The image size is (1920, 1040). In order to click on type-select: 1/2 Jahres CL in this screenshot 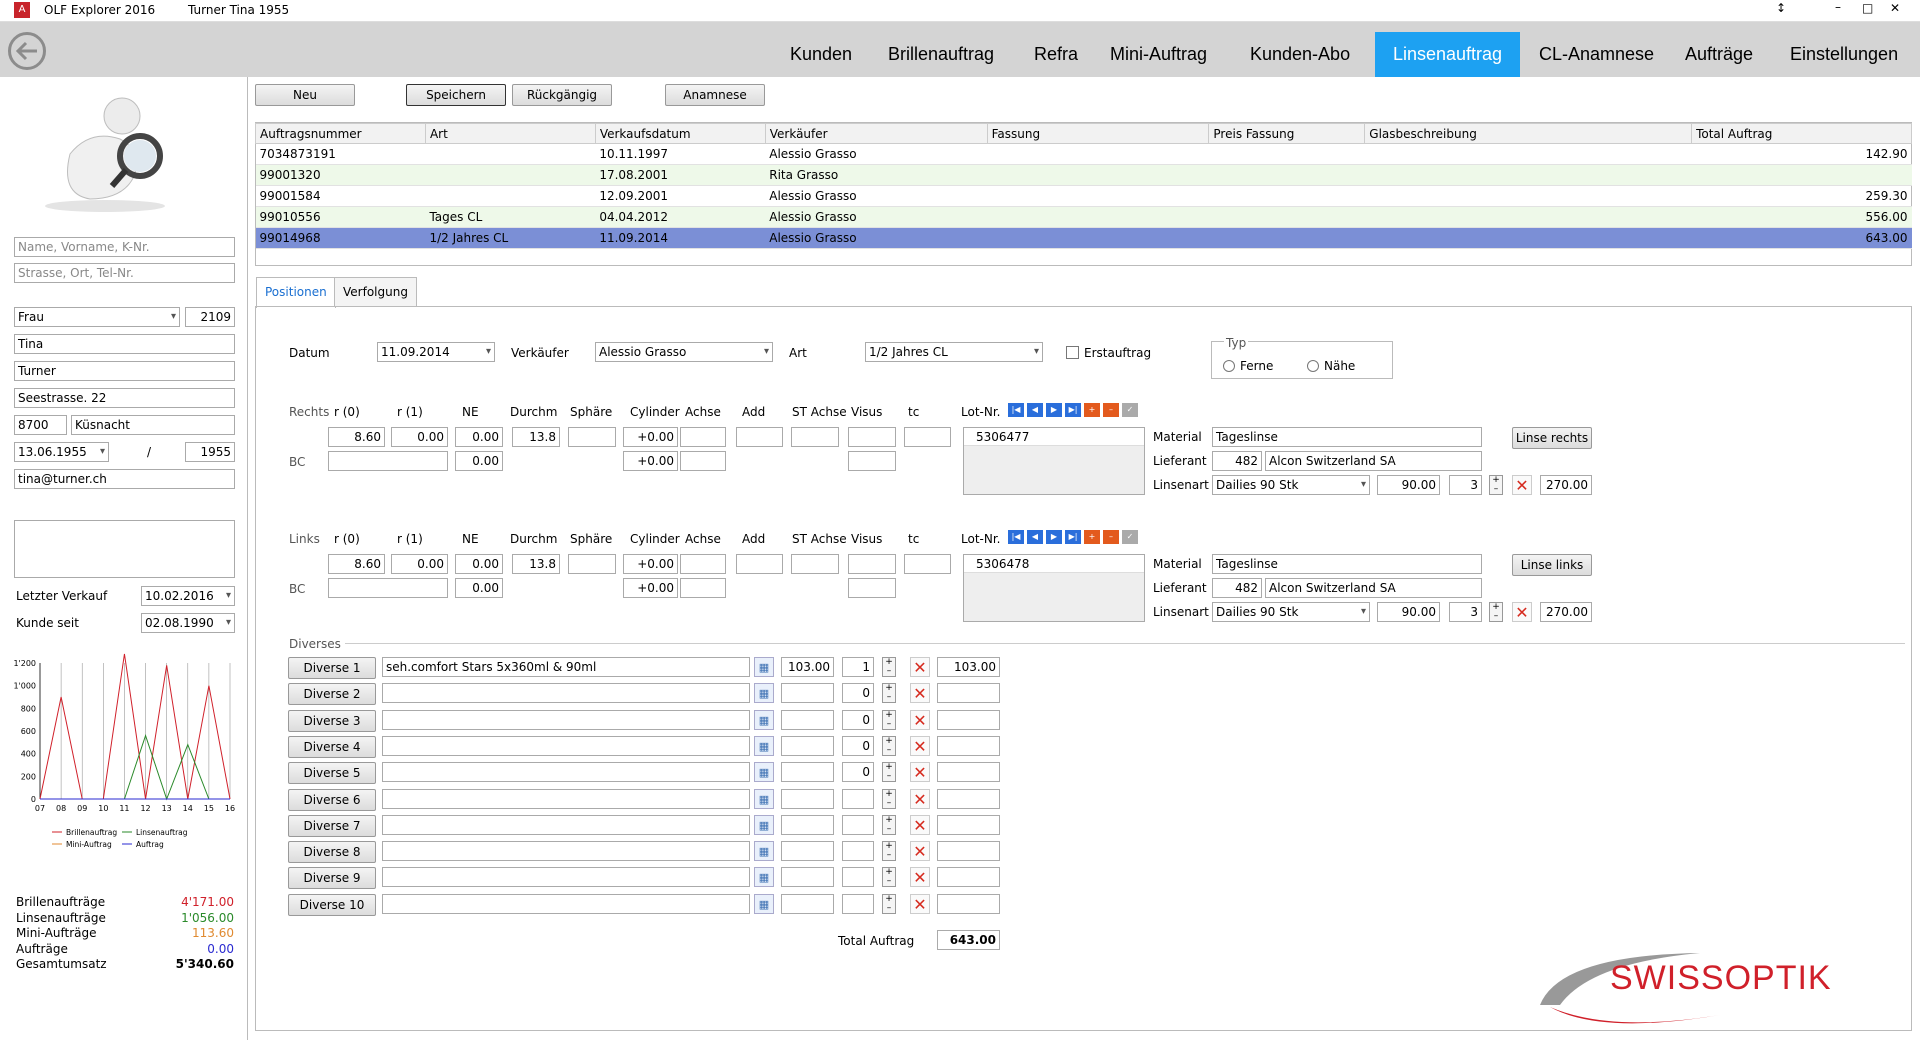, I will do `click(954, 352)`.